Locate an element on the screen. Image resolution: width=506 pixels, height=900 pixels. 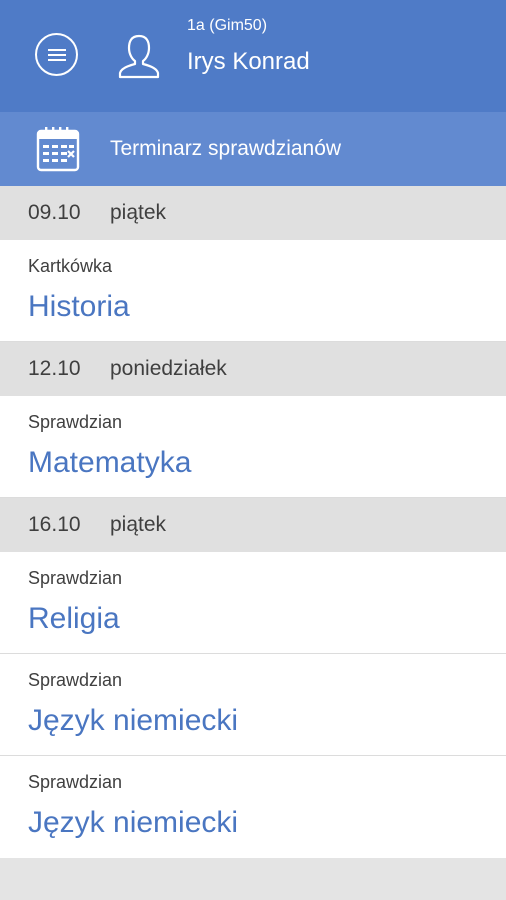
exam-subject: Religia is located at coordinates (74, 618).